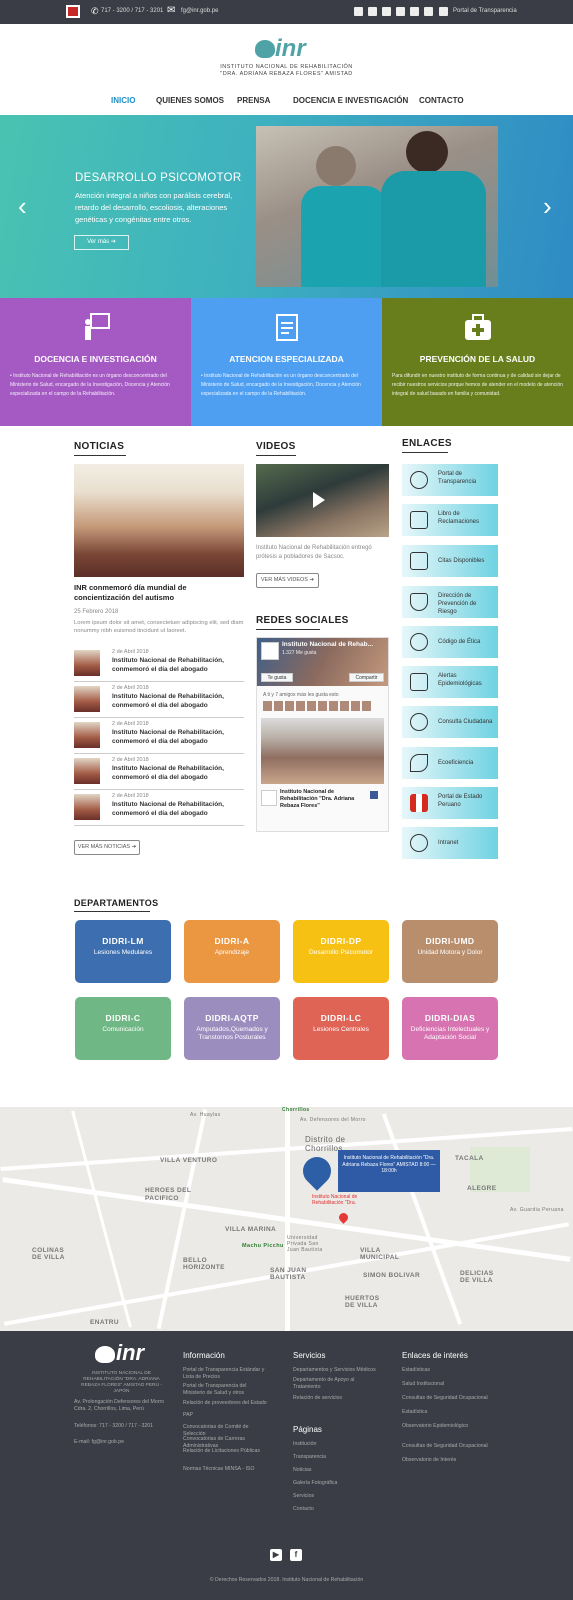 The width and height of the screenshot is (573, 1600). Describe the element at coordinates (225, 1469) in the screenshot. I see `footer-link: Normas Técnicas MINSA - ISO` at that location.